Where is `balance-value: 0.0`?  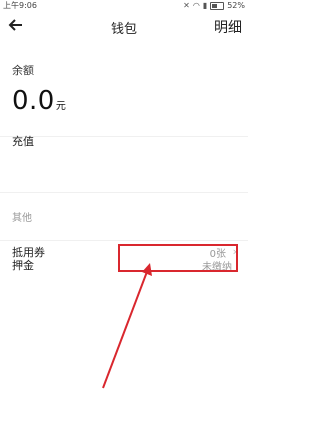 balance-value: 0.0 is located at coordinates (33, 101).